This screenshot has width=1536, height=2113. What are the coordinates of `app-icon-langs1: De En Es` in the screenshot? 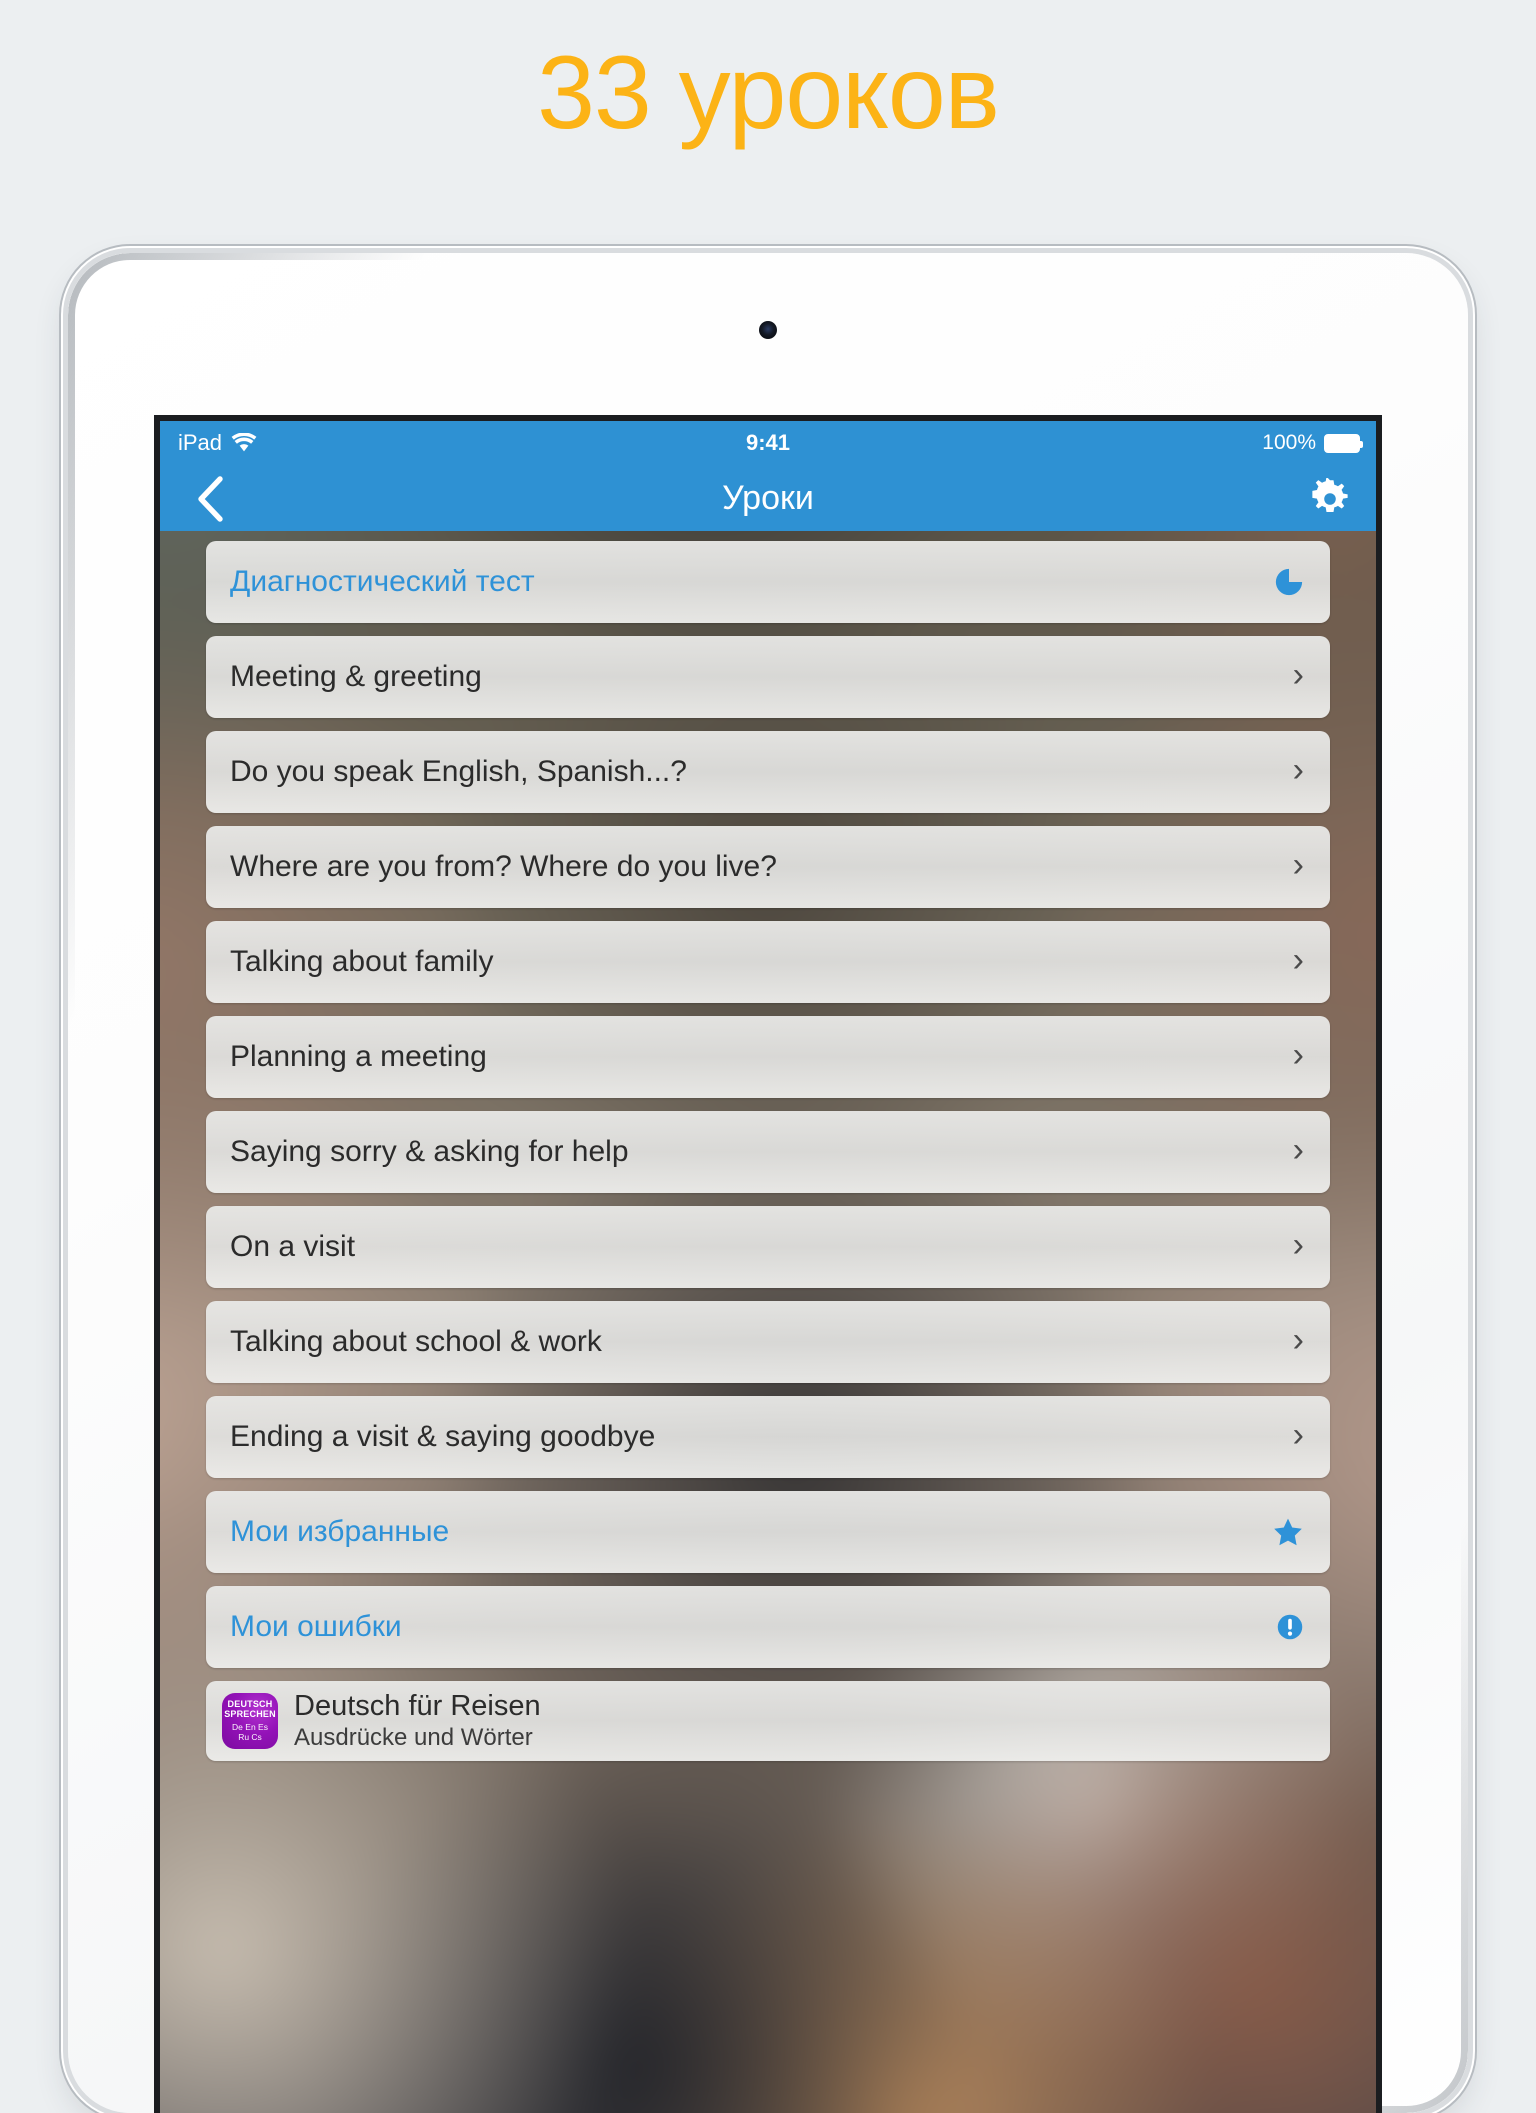 It's located at (250, 1727).